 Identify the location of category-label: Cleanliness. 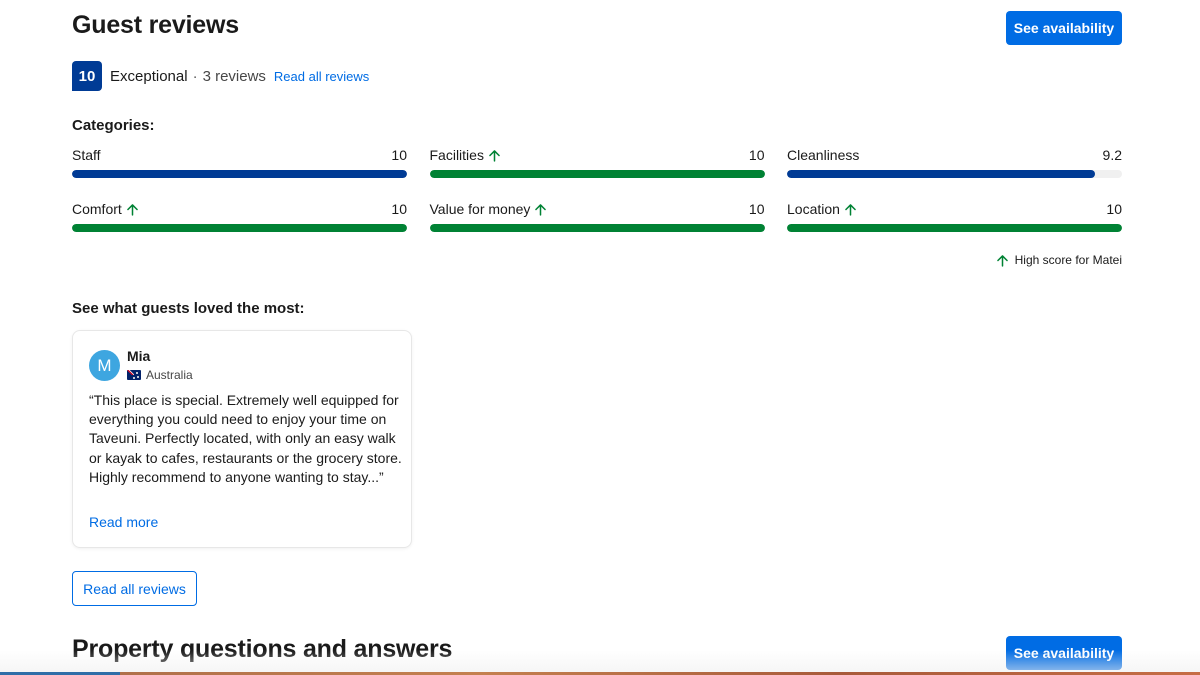
(823, 155).